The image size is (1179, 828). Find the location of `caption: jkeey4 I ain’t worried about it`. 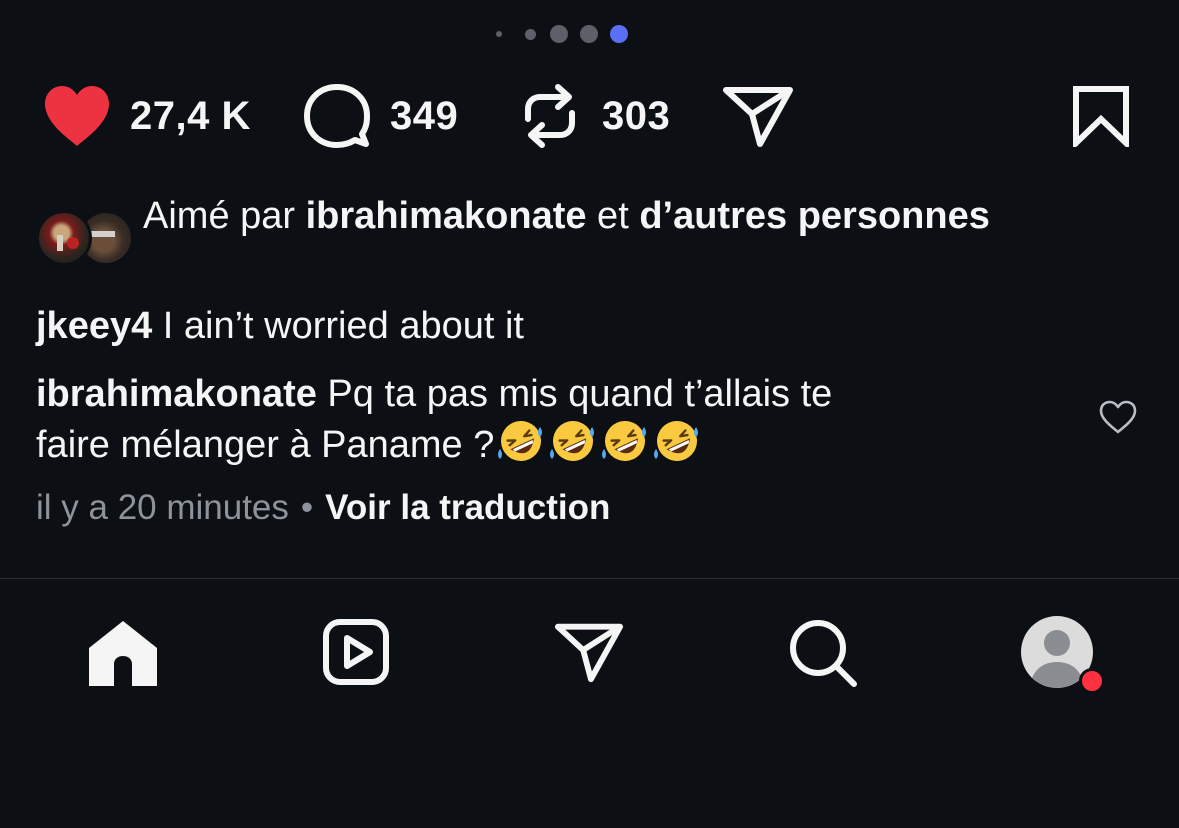

caption: jkeey4 I ain’t worried about it is located at coordinates (536, 326).